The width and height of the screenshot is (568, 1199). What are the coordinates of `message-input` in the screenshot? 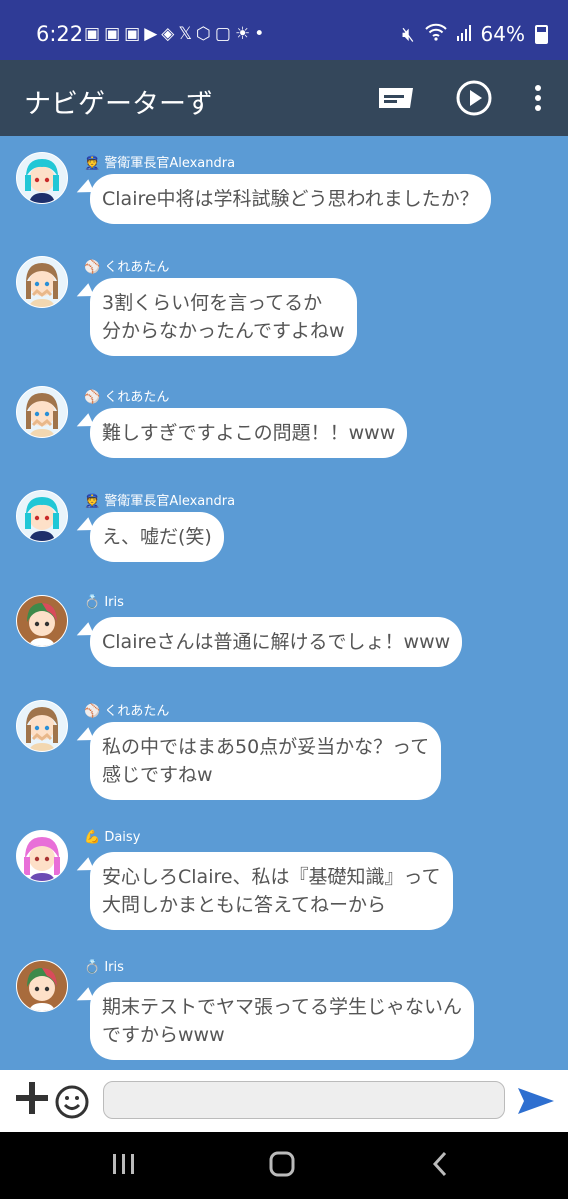 It's located at (304, 1100).